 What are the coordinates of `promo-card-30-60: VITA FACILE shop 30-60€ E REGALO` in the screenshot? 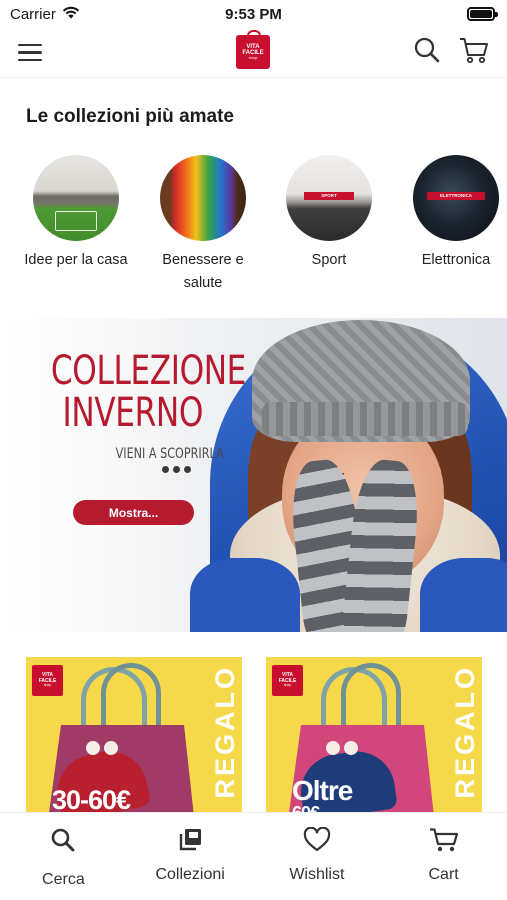 It's located at (134, 737).